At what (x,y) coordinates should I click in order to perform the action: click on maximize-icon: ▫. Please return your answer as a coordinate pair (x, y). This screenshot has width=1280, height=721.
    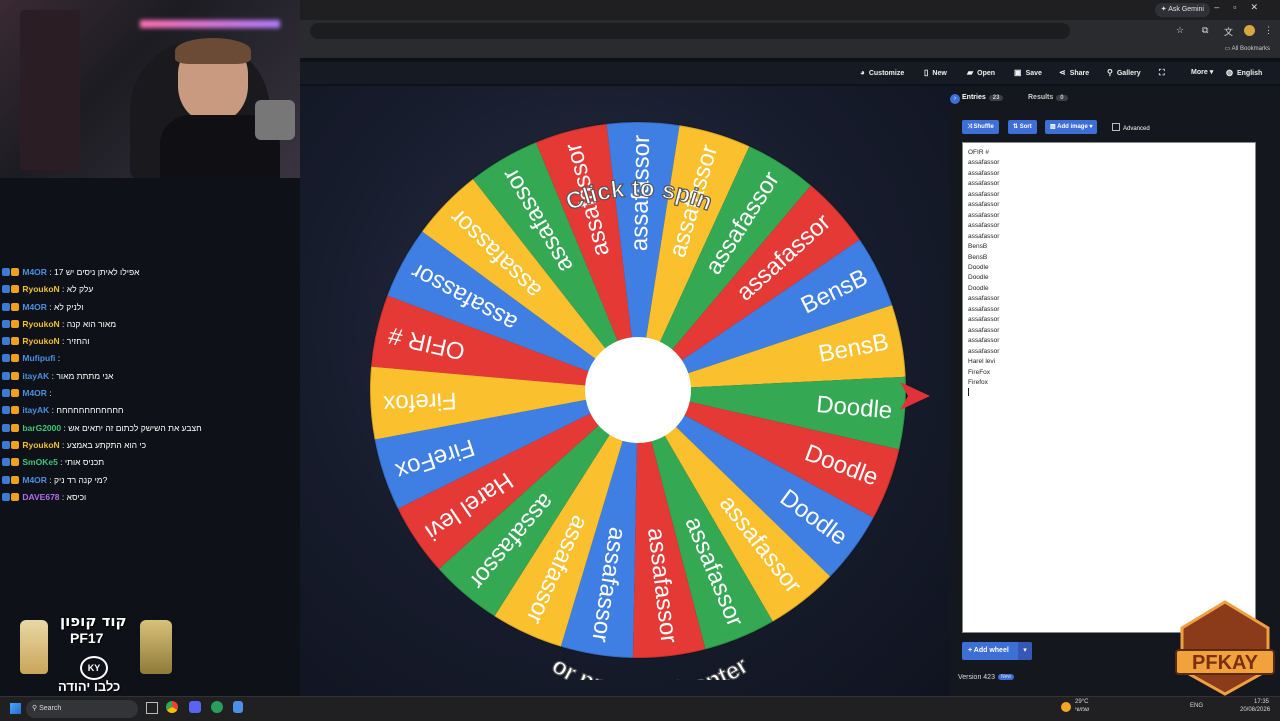
    Looking at the image, I should click on (1241, 7).